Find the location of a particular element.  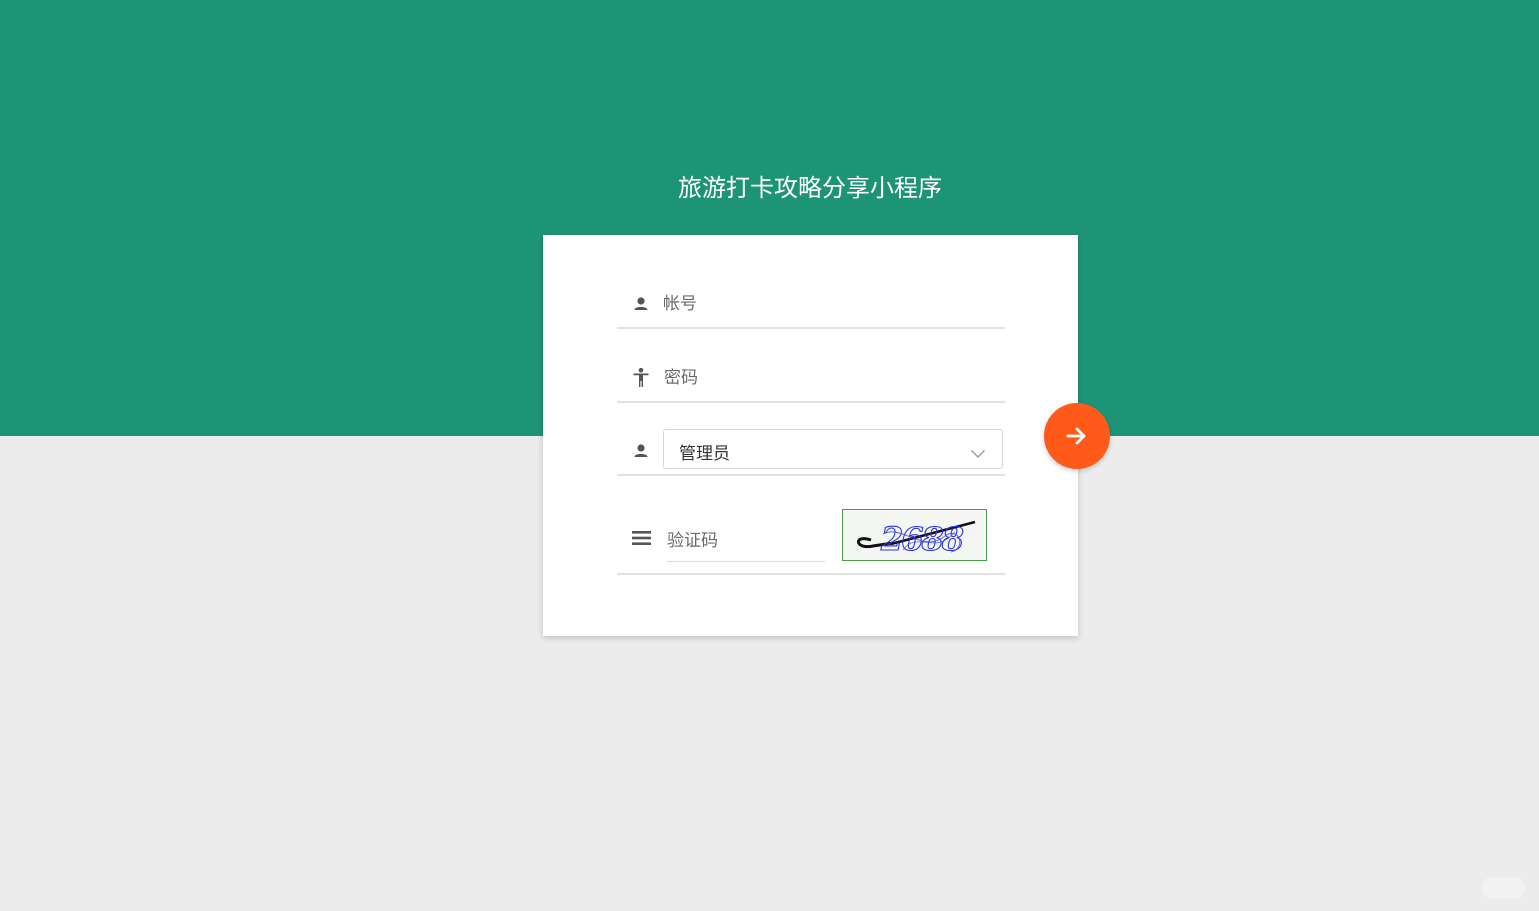

password-field is located at coordinates (811, 380).